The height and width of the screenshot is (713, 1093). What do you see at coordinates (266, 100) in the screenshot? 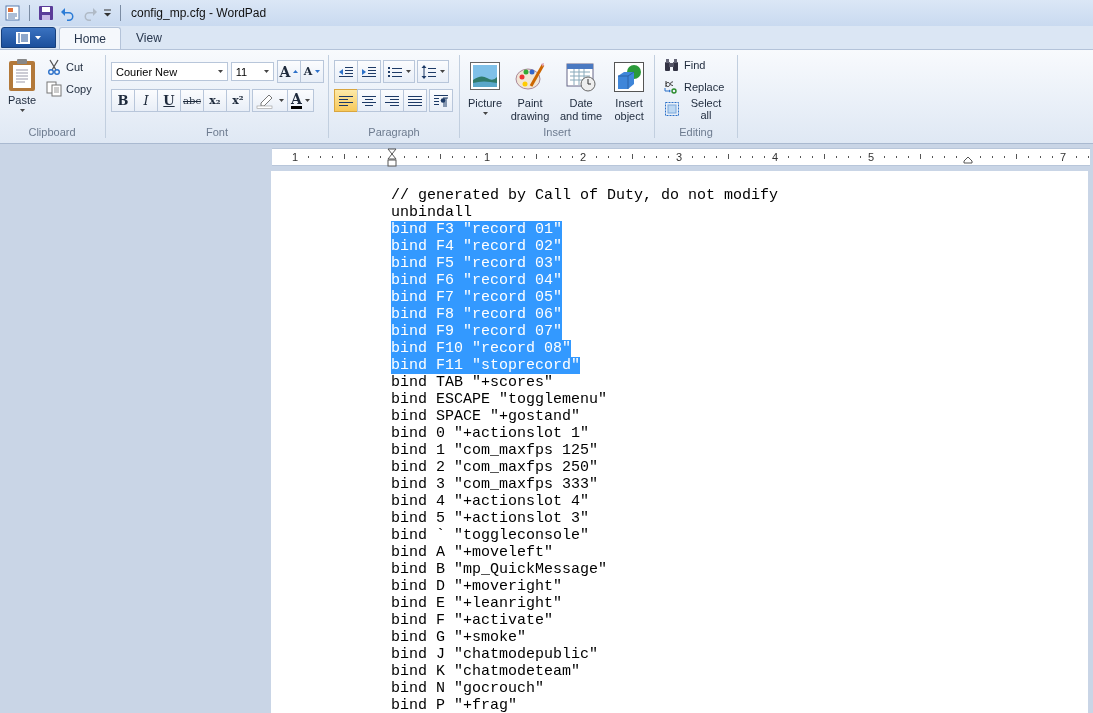
I see `highlighter-icon` at bounding box center [266, 100].